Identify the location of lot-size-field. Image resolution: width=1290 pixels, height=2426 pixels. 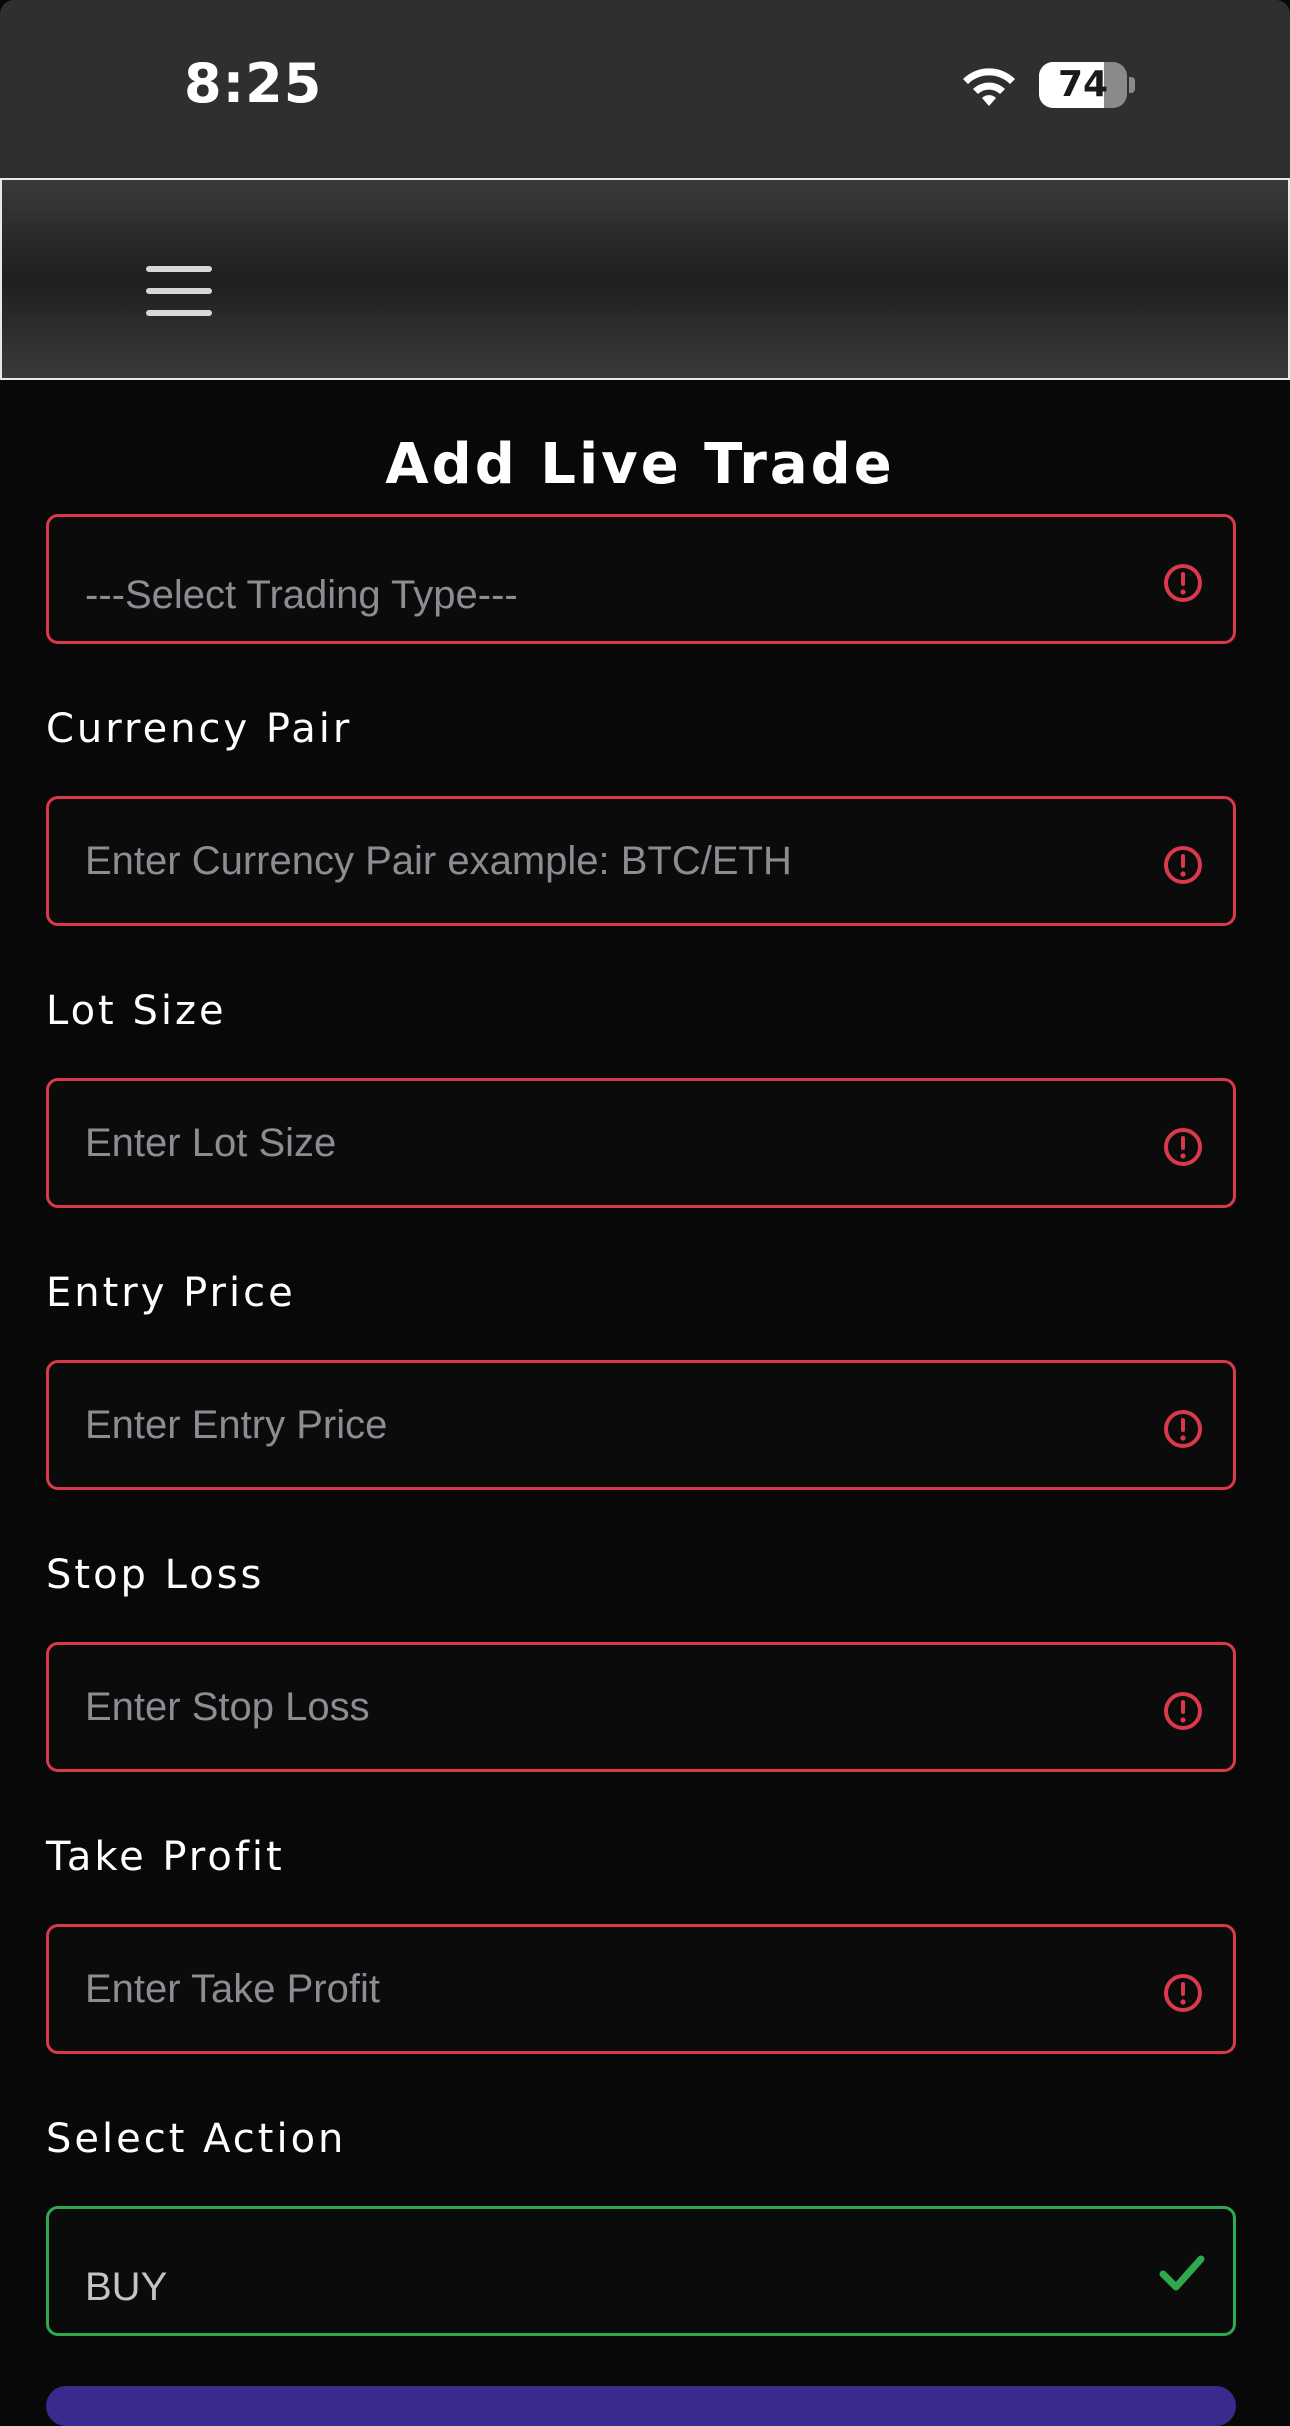
(641, 1143).